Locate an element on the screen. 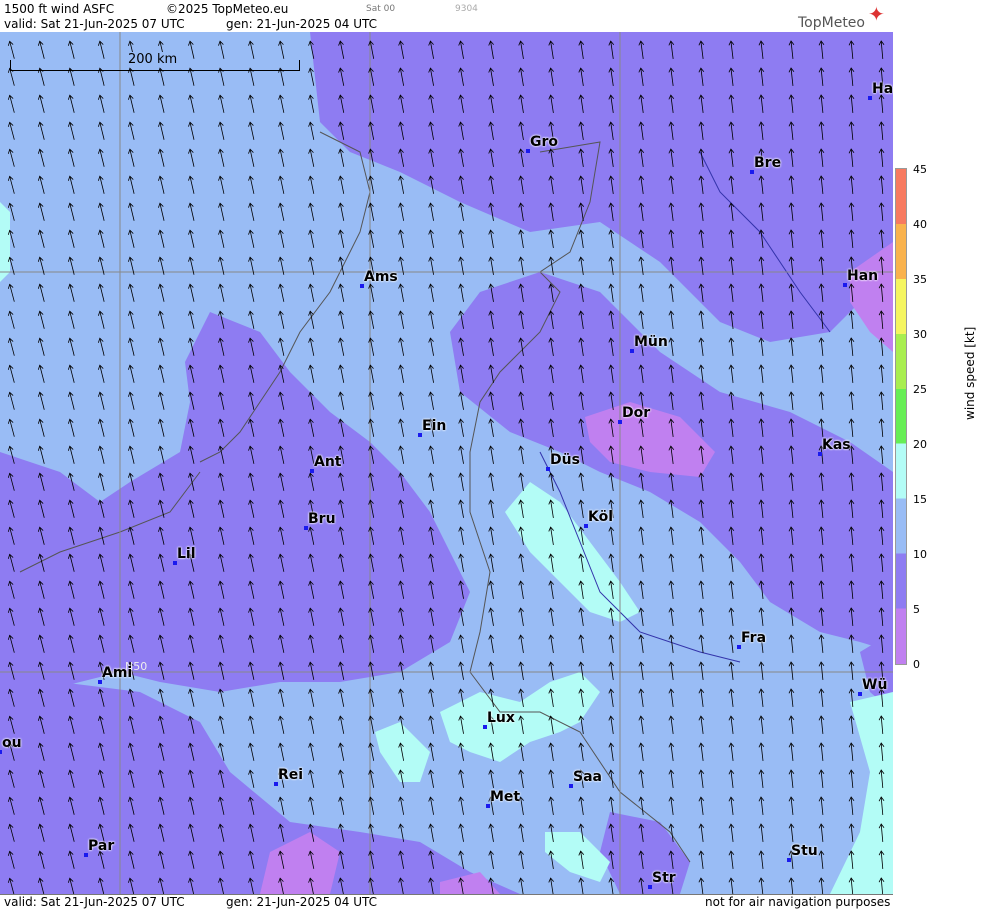  city-label: Ams is located at coordinates (381, 277).